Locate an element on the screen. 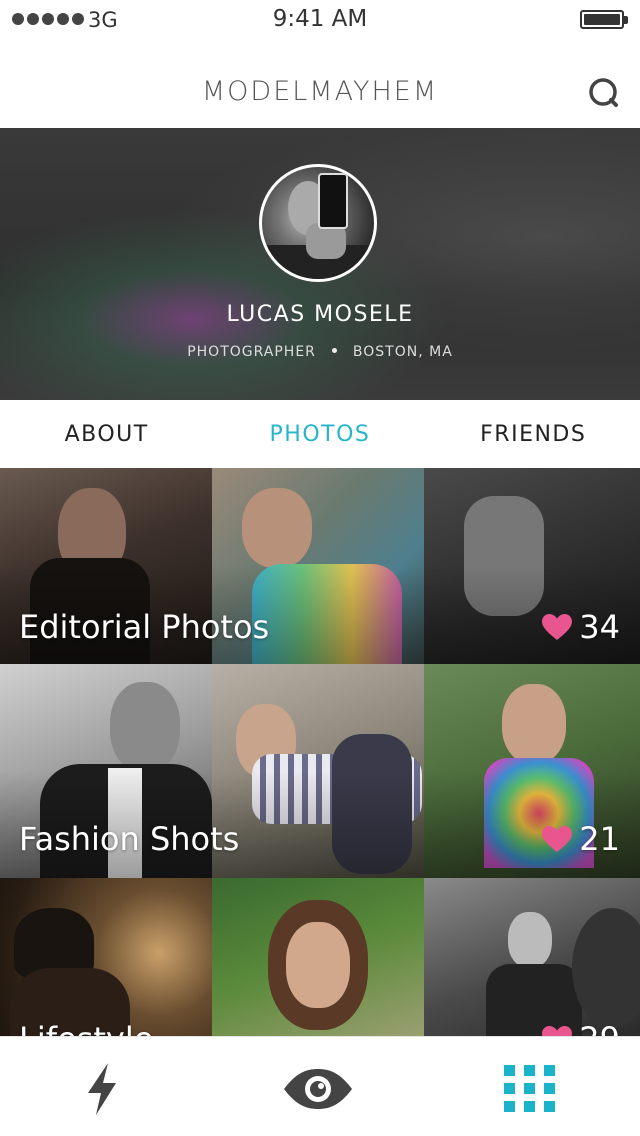  likes-count: 21 is located at coordinates (599, 839).